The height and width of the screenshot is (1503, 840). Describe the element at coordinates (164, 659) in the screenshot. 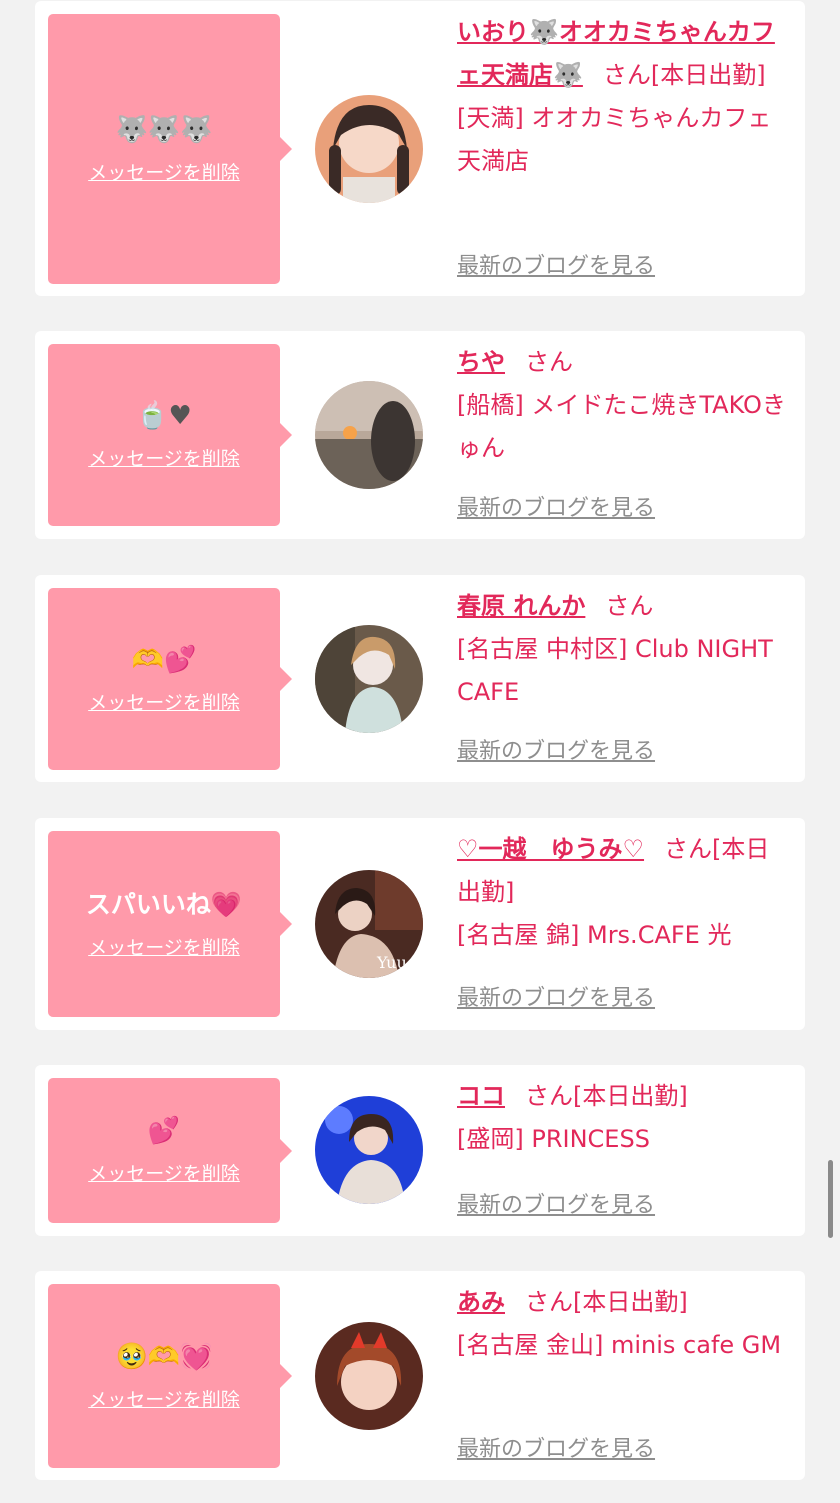

I see `message-text: 🫶💕` at that location.